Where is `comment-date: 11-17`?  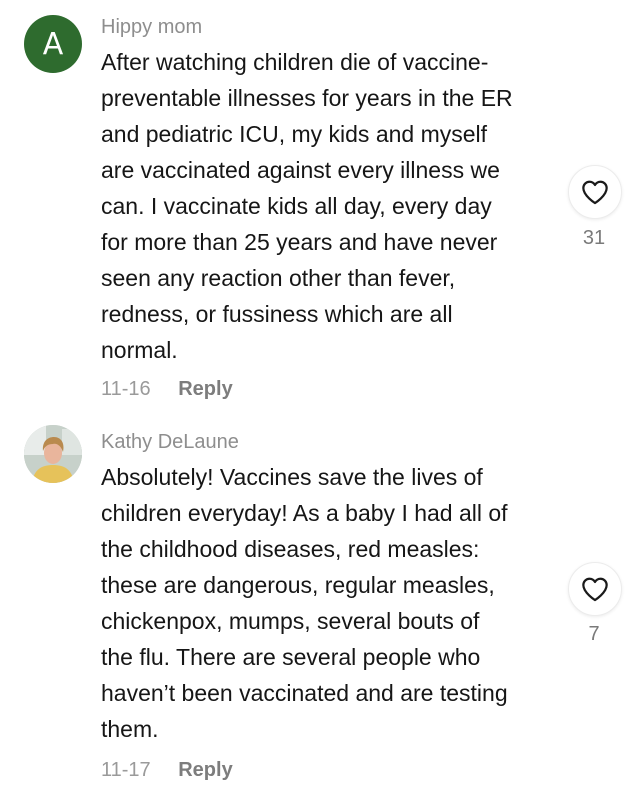 comment-date: 11-17 is located at coordinates (126, 770).